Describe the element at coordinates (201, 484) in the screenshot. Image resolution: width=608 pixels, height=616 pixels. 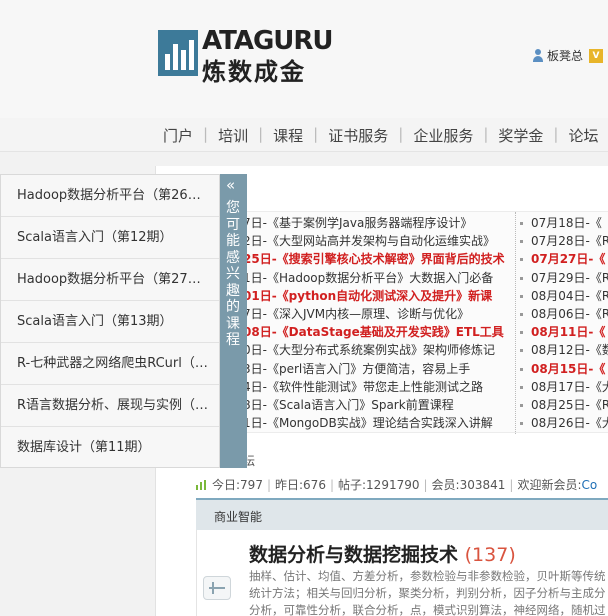
I see `stats-chart-icon` at that location.